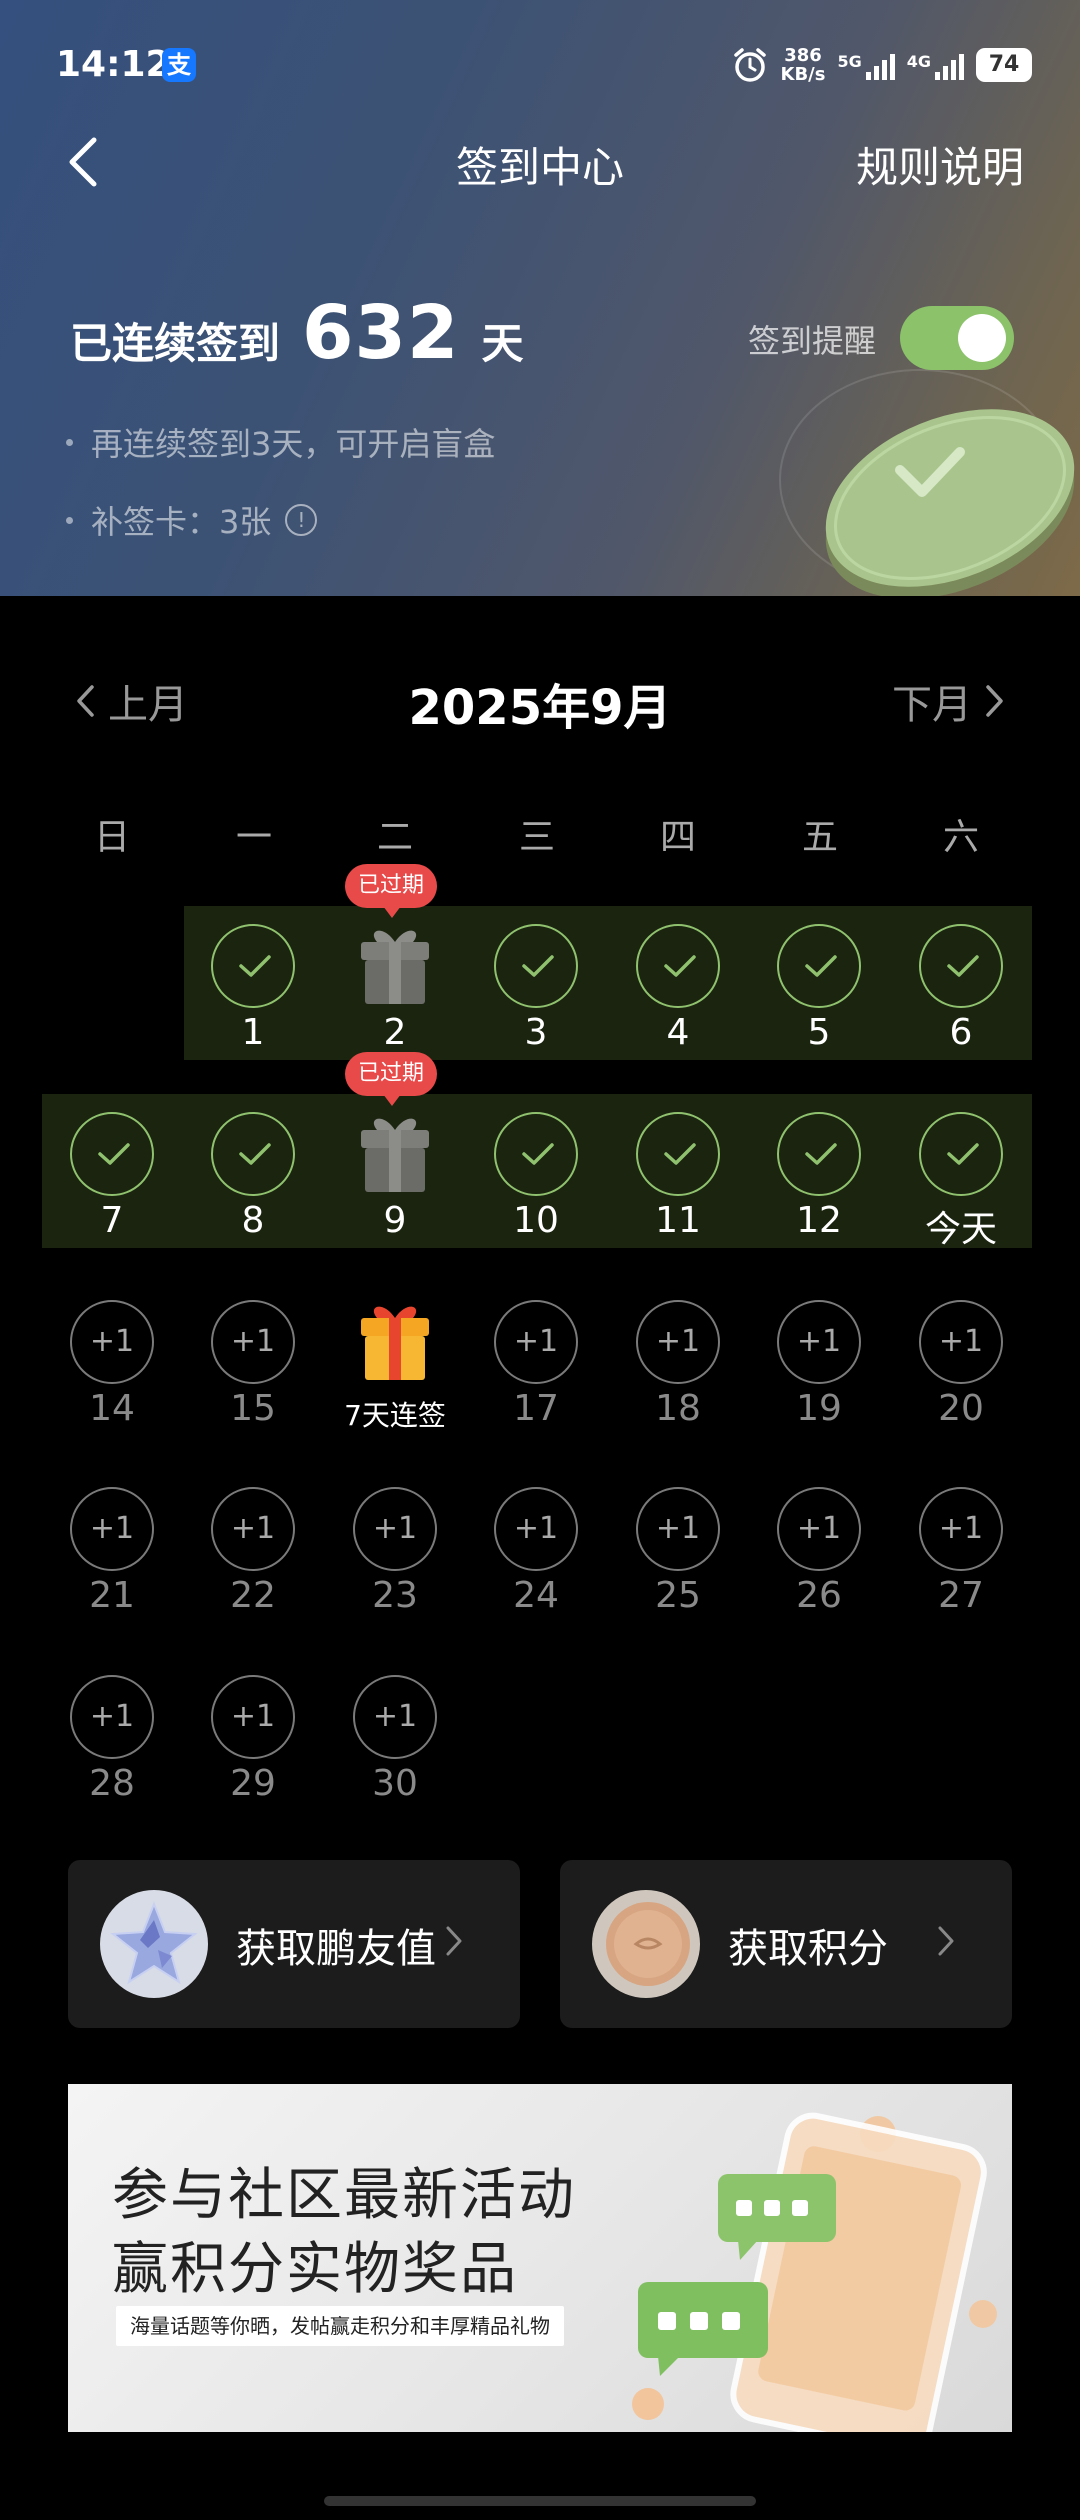 This screenshot has height=2520, width=1080. Describe the element at coordinates (395, 1032) in the screenshot. I see `day-number: 2` at that location.